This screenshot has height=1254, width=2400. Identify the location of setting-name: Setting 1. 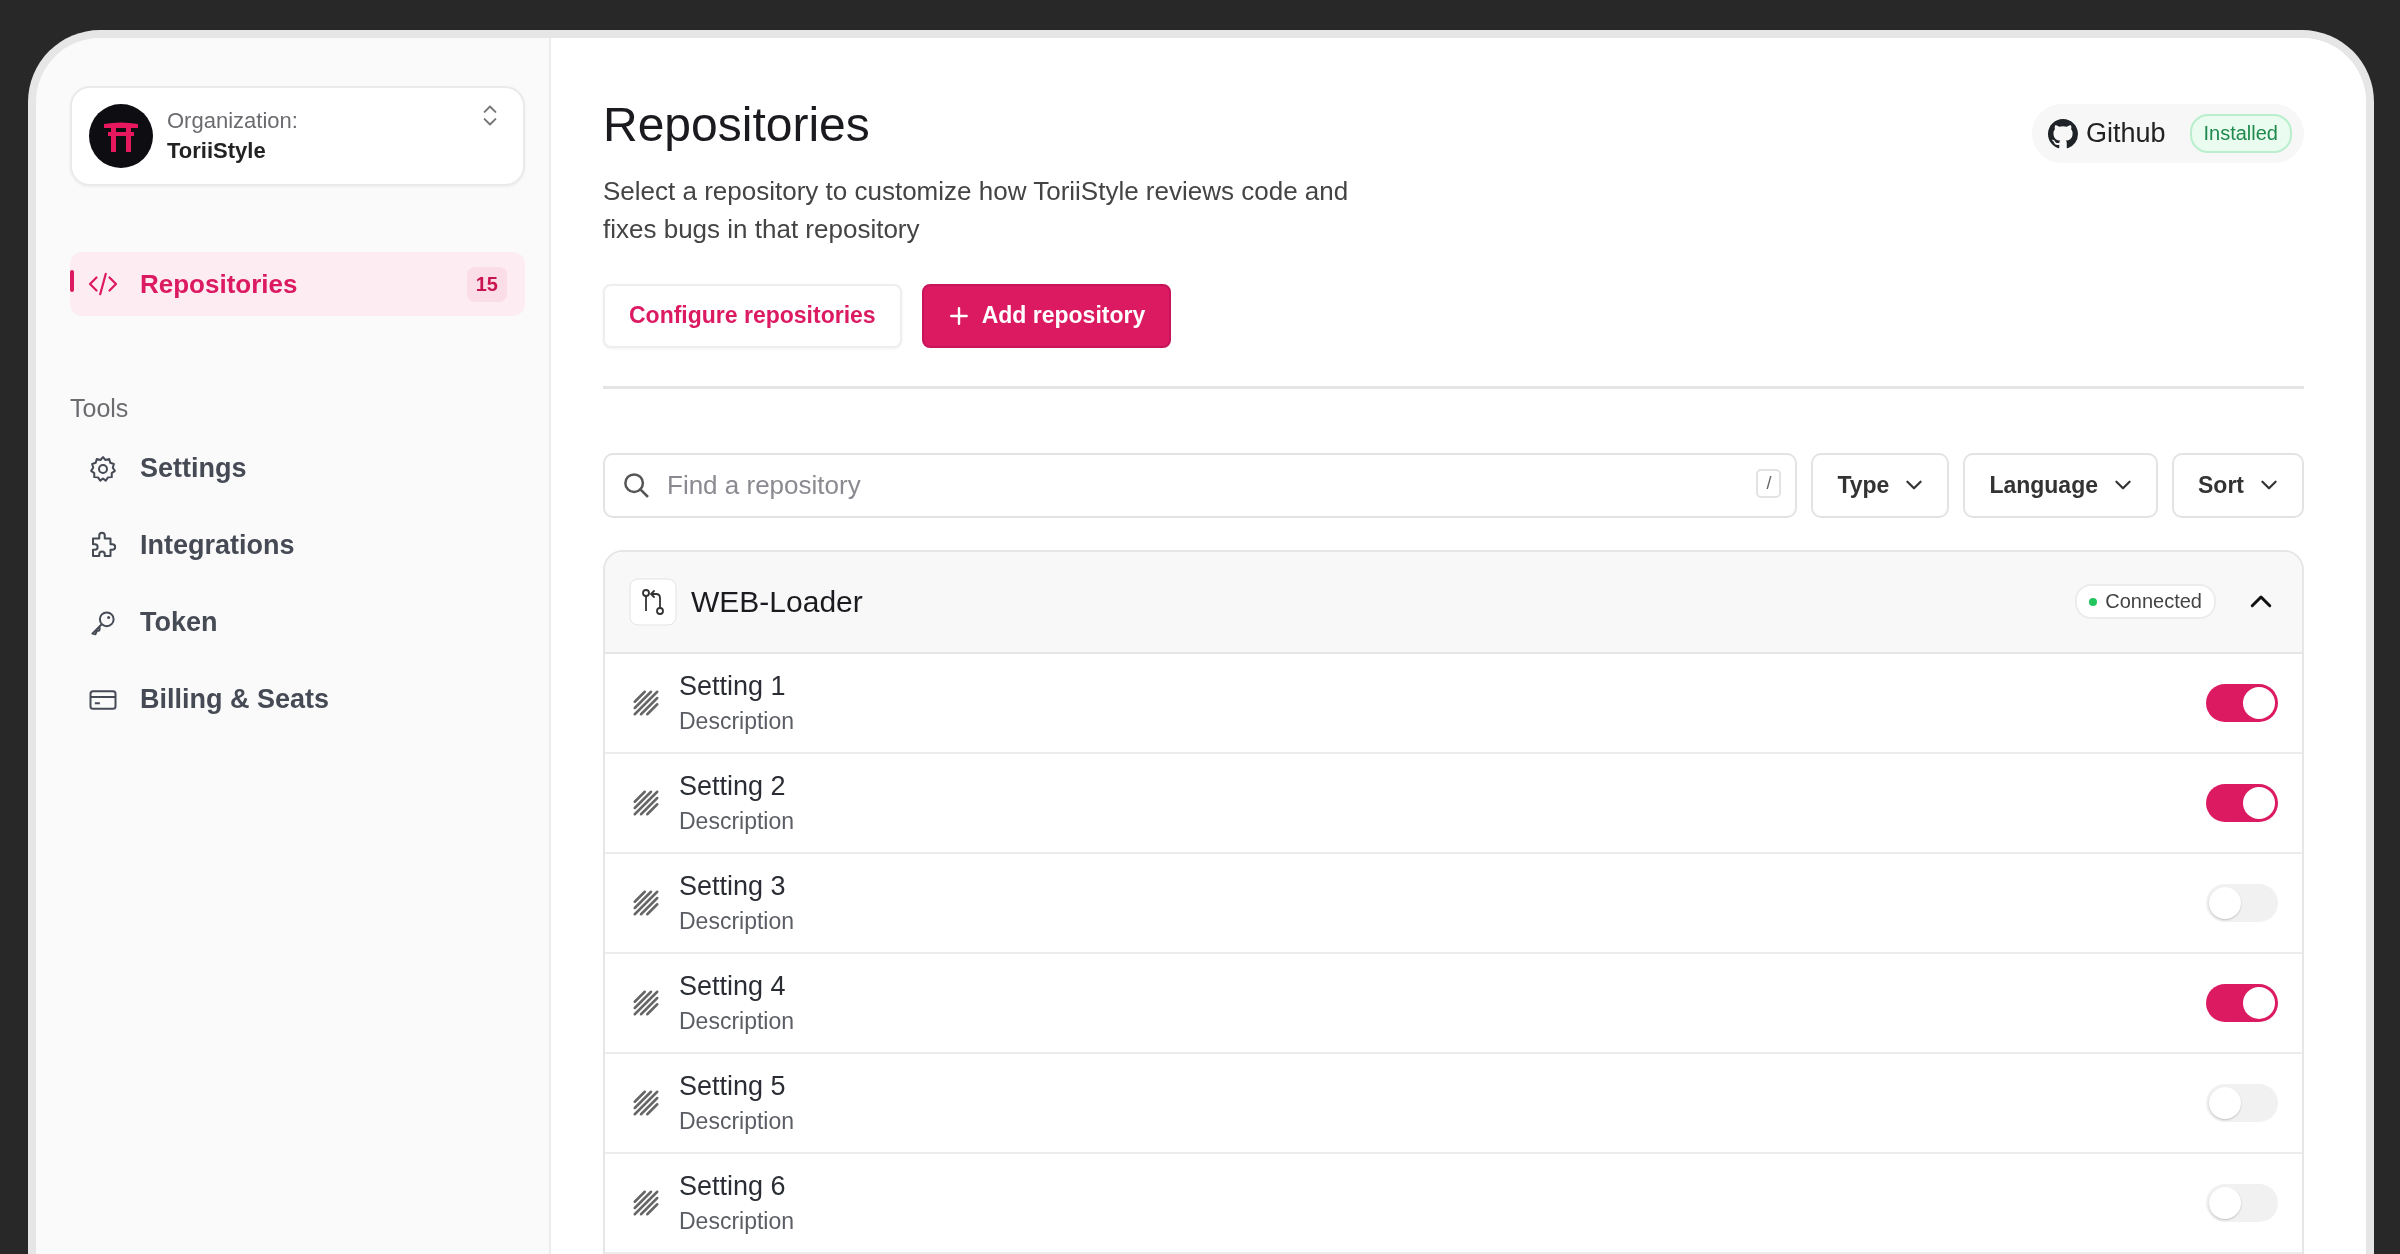
(733, 686).